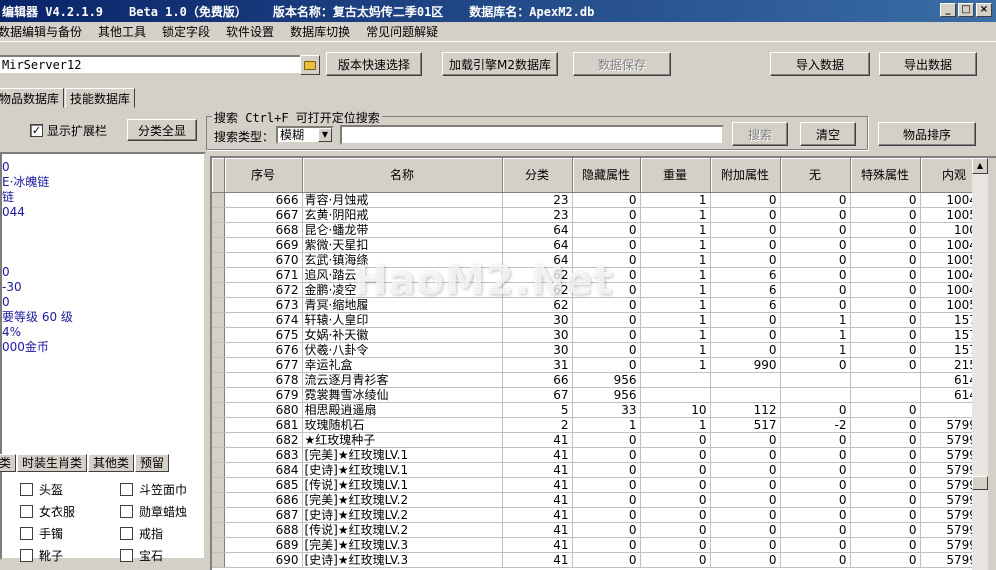  What do you see at coordinates (500, 64) in the screenshot?
I see `load-engine-db-button: 加载引擎M2数据库` at bounding box center [500, 64].